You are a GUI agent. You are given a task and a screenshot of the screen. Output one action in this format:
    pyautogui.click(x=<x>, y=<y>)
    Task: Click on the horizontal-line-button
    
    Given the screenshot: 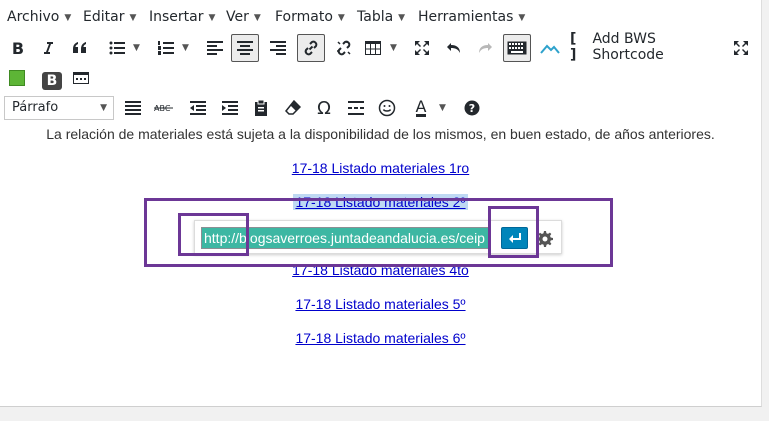 What is the action you would take?
    pyautogui.click(x=133, y=108)
    